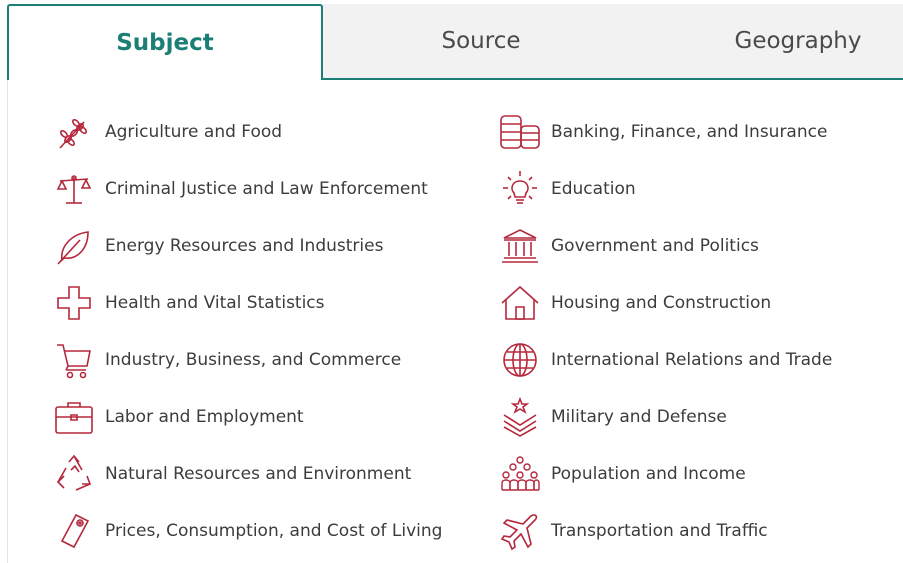 The height and width of the screenshot is (563, 903). I want to click on subject-health-and-vital-statistics: Health and Vital Statistics, so click(188, 303).